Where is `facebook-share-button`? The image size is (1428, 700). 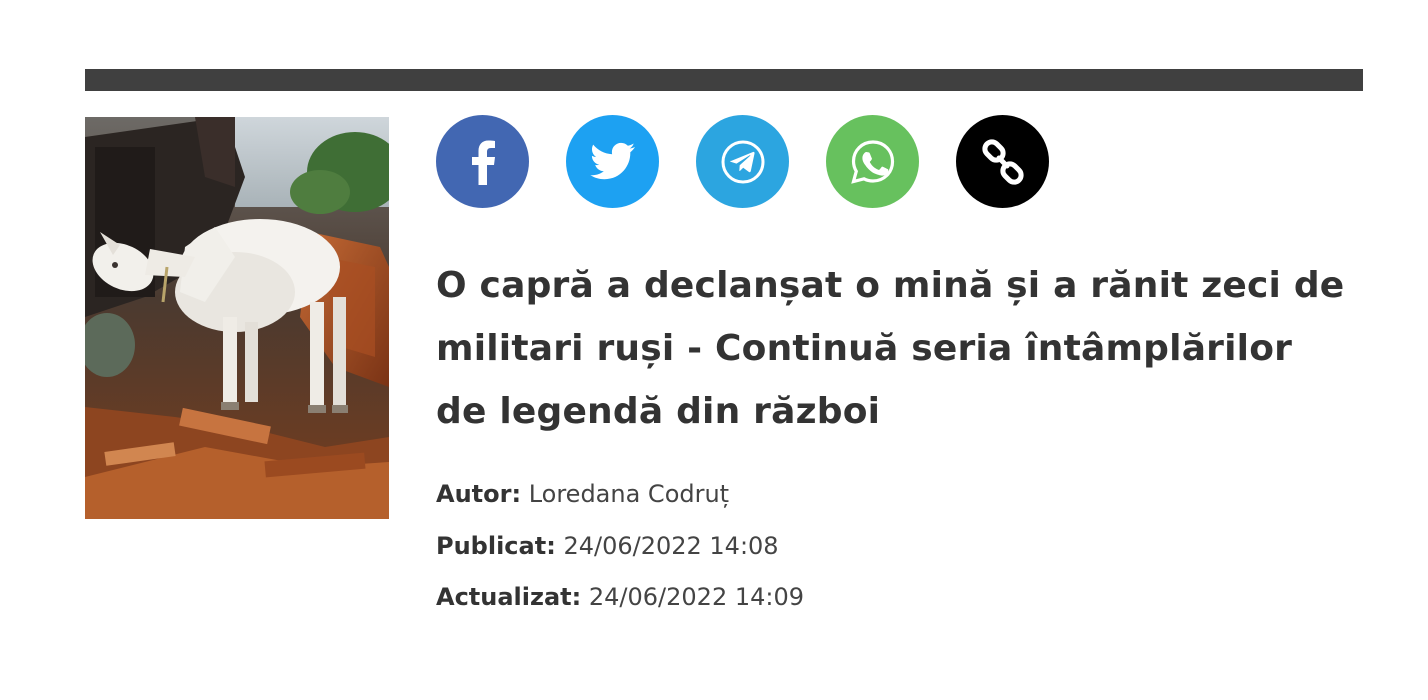
facebook-share-button is located at coordinates (482, 161).